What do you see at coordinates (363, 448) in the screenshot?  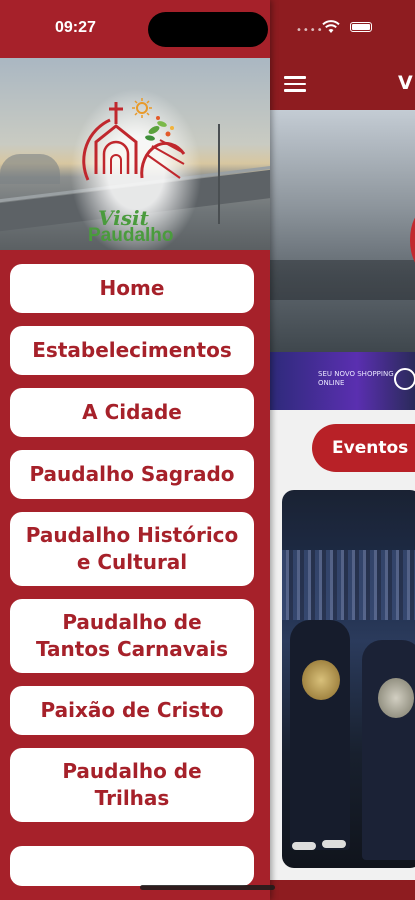 I see `events-tab: Eventos` at bounding box center [363, 448].